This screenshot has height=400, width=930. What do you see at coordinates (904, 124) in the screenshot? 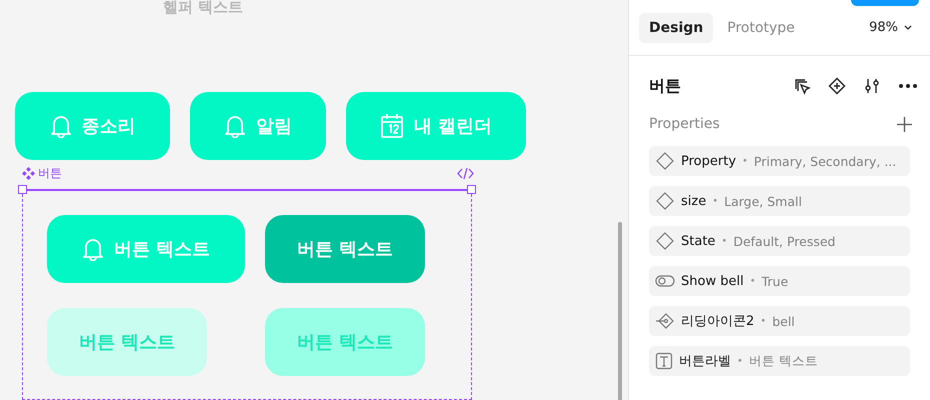
I see `add-icon` at bounding box center [904, 124].